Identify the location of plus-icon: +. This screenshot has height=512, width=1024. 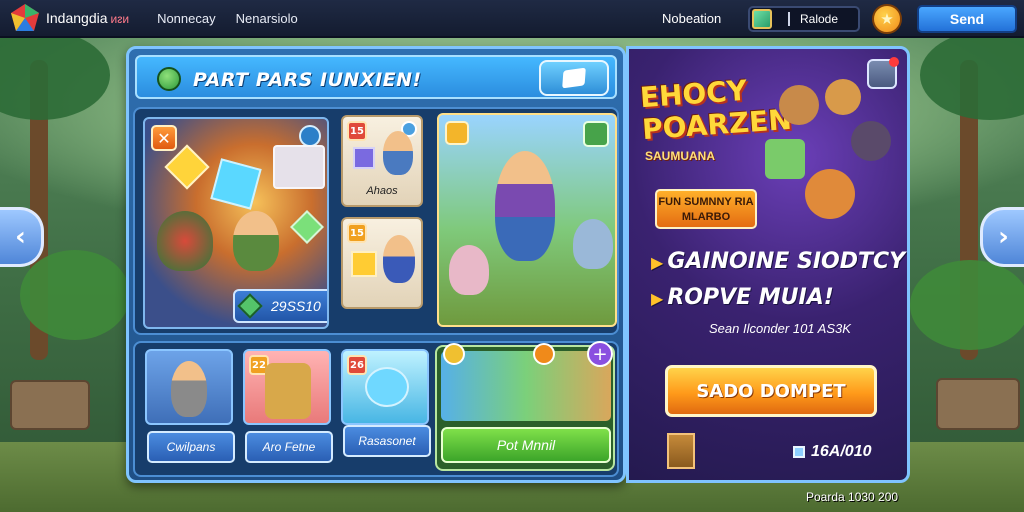
(600, 354).